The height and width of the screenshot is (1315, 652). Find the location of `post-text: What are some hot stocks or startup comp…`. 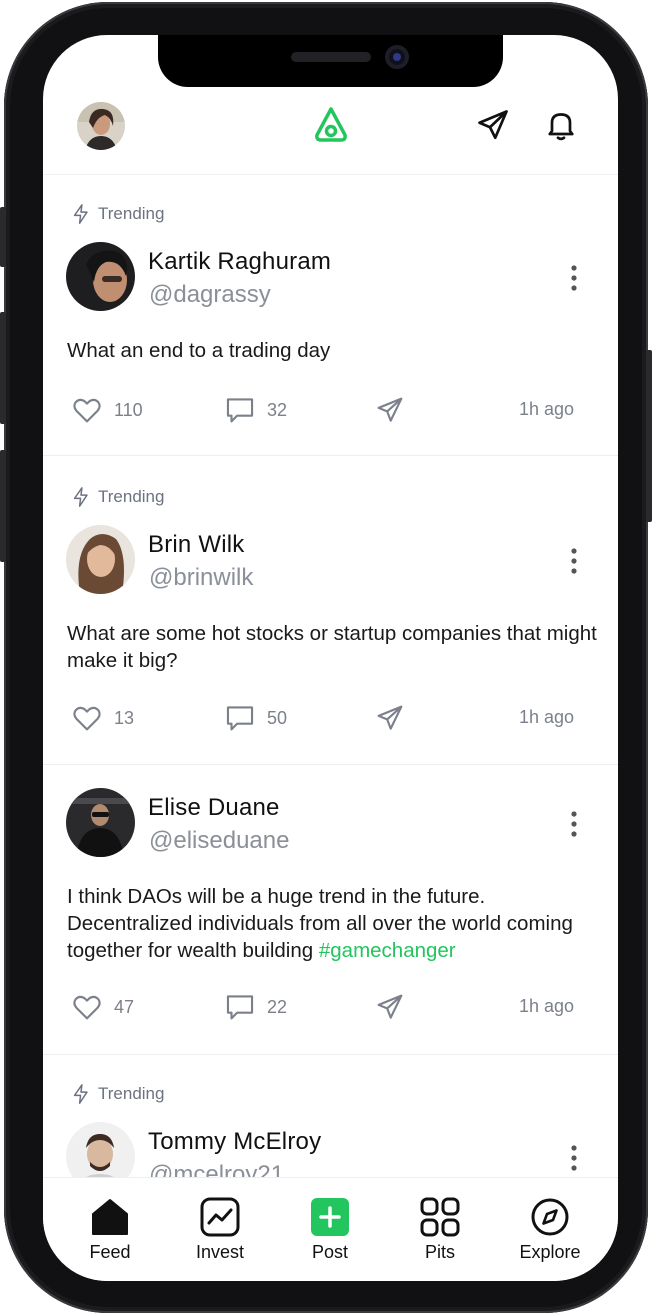

post-text: What are some hot stocks or startup comp… is located at coordinates (334, 647).